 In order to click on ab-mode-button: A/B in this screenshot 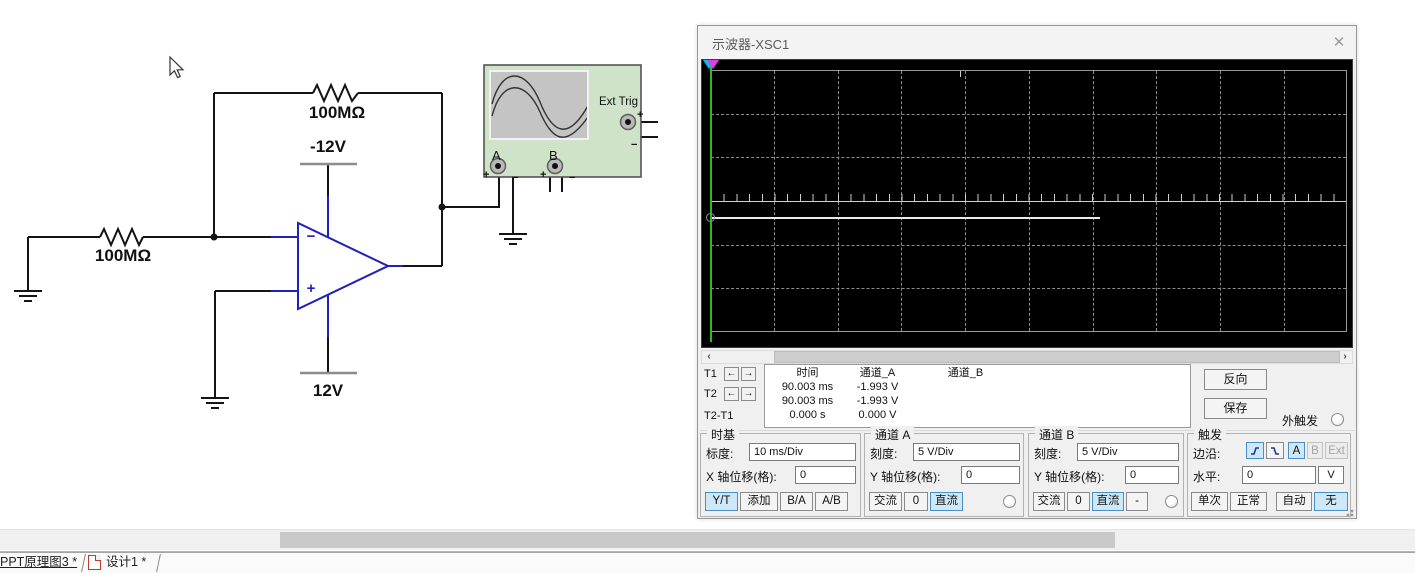, I will do `click(831, 501)`.